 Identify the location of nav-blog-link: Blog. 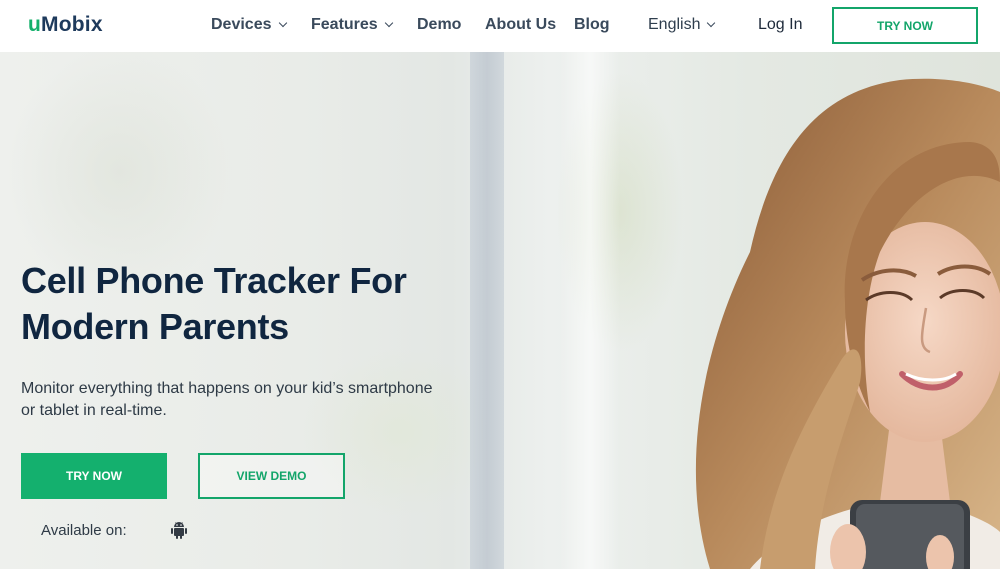
(592, 25).